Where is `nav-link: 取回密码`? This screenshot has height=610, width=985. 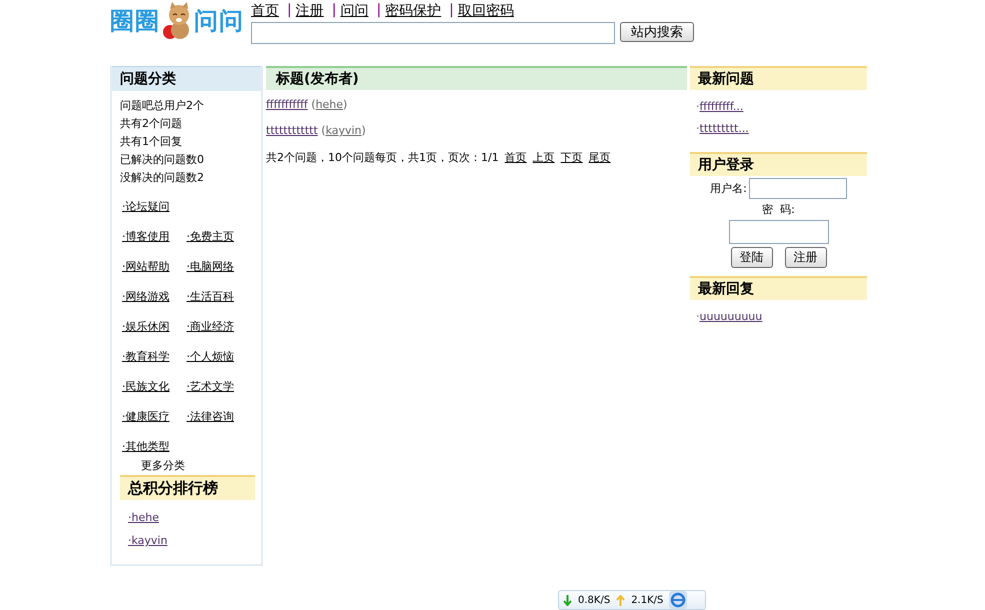
nav-link: 取回密码 is located at coordinates (486, 11).